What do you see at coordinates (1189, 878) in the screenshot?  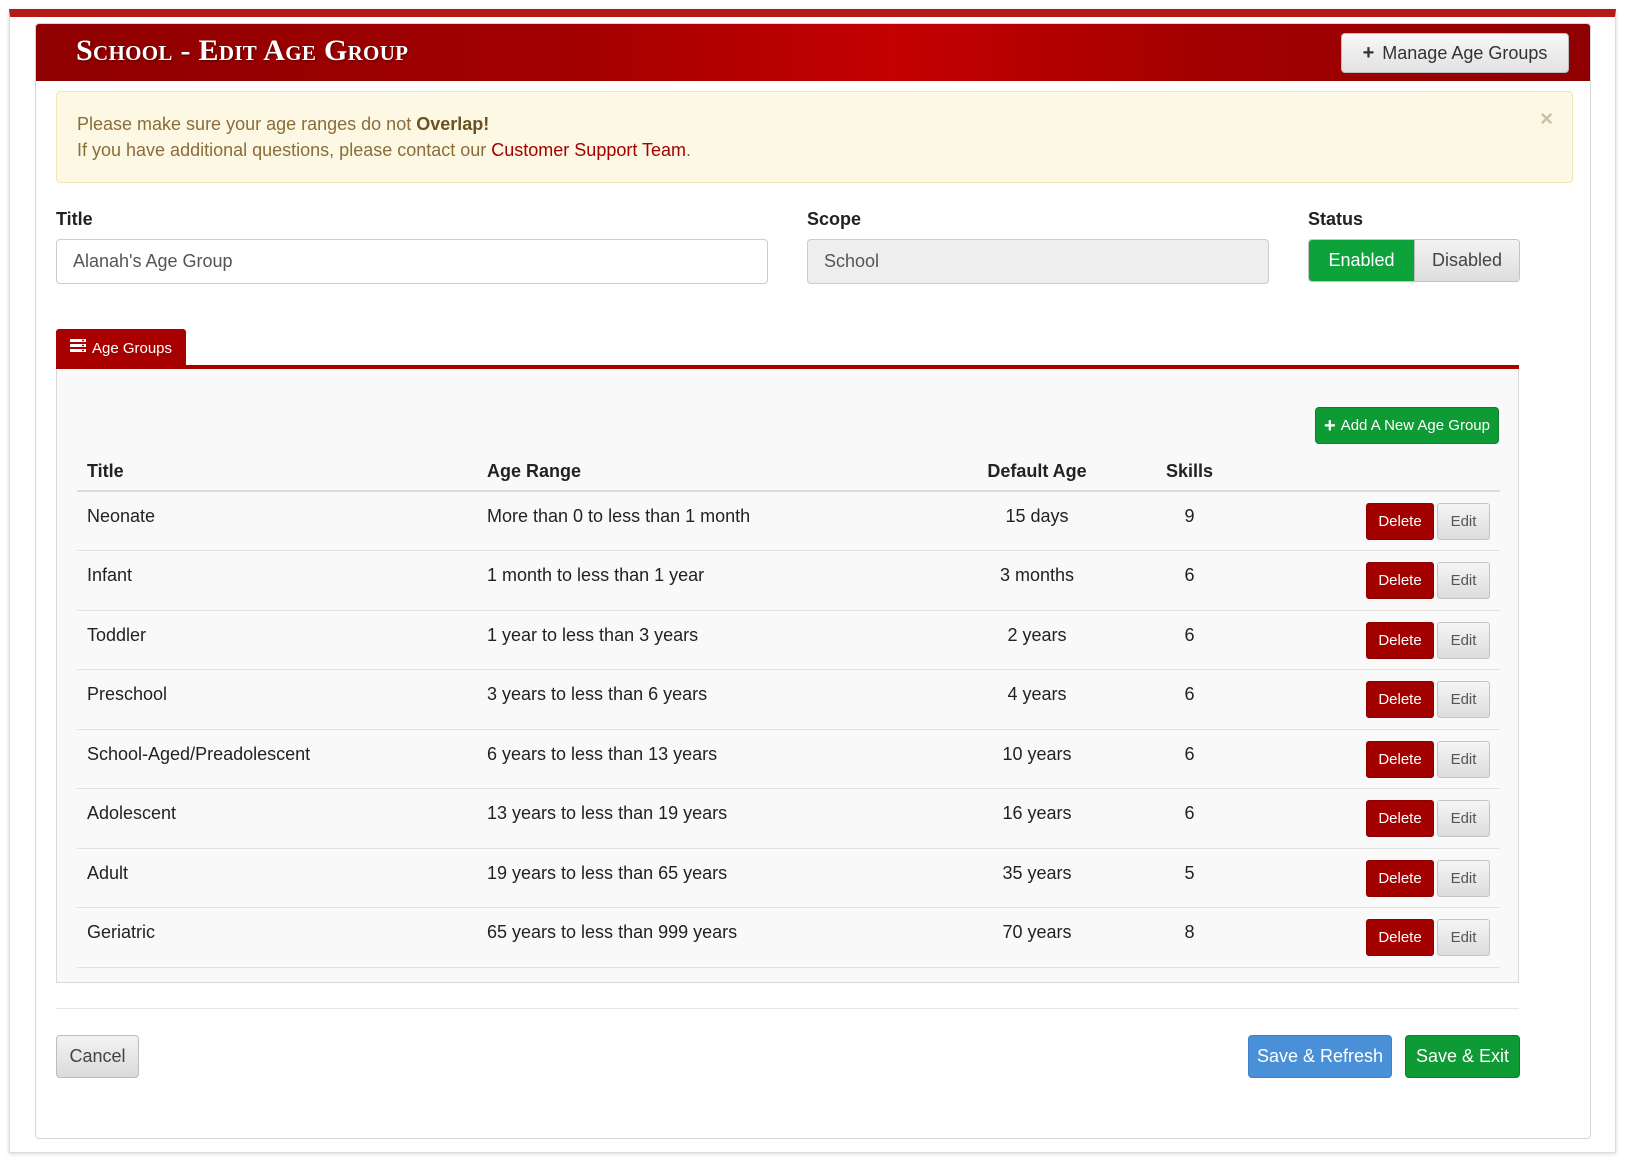 I see `row-skills: 5` at bounding box center [1189, 878].